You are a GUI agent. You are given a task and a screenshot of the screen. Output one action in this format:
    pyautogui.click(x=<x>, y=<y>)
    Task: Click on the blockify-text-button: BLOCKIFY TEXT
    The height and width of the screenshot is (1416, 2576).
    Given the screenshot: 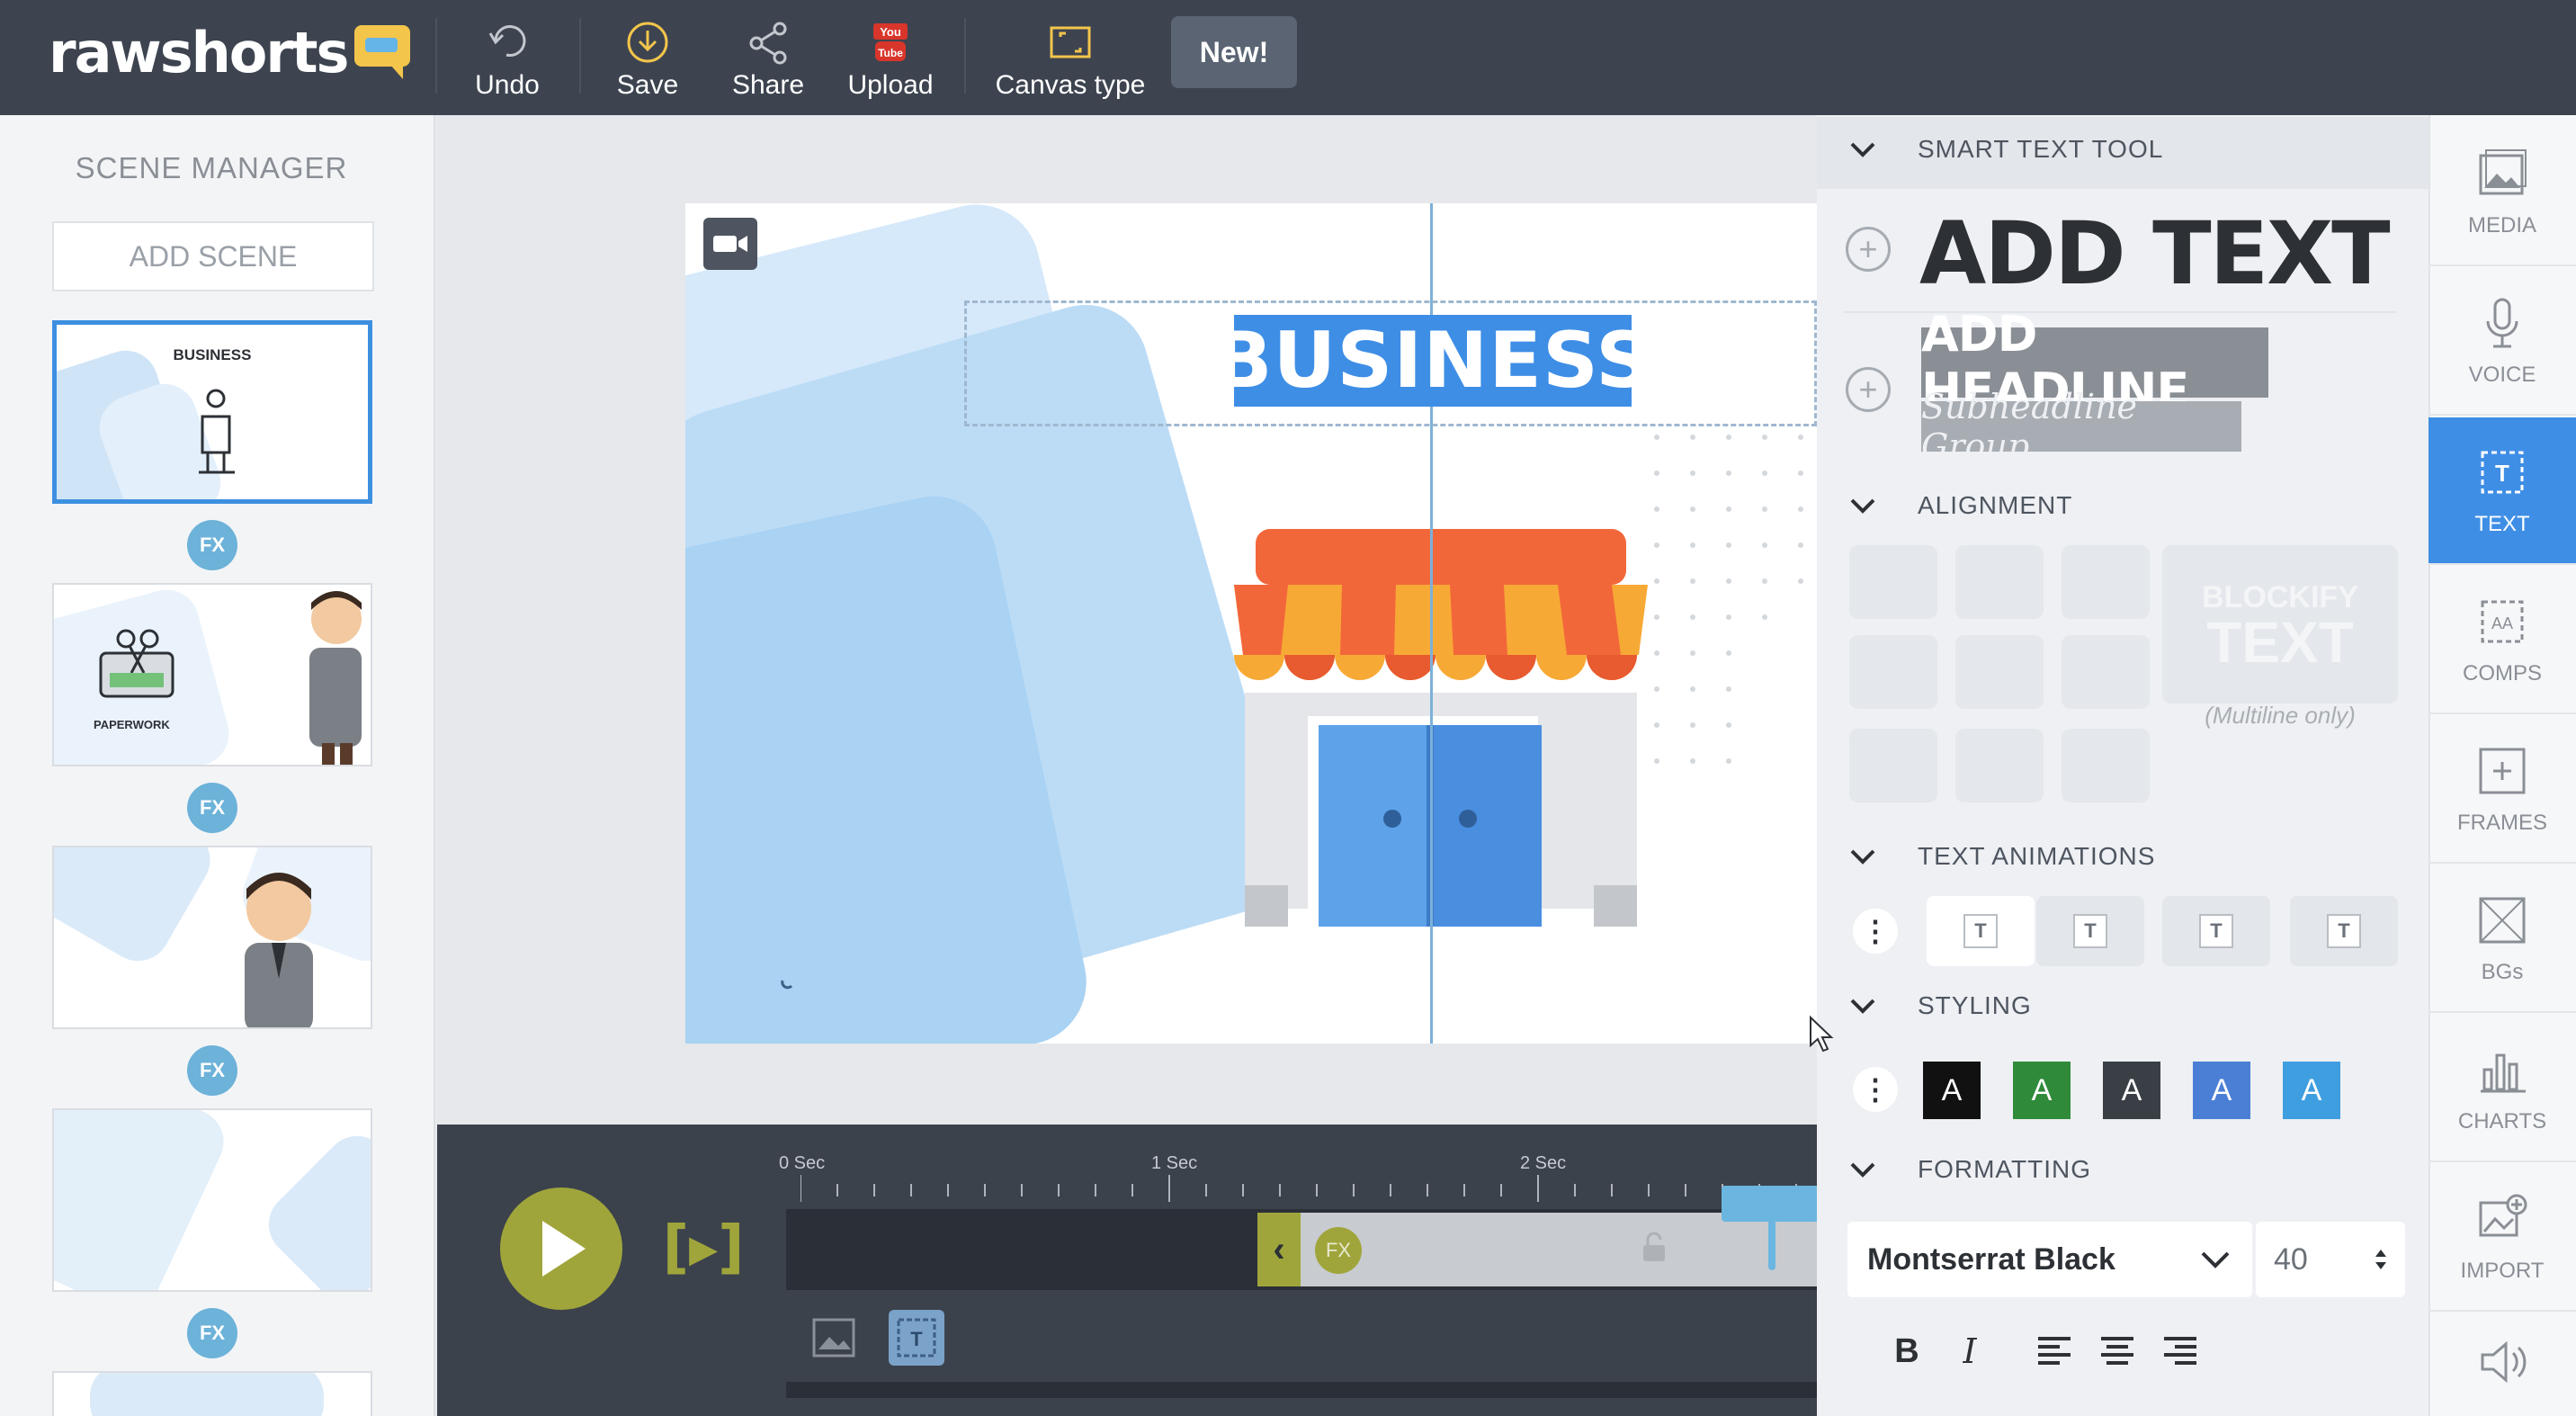 What is the action you would take?
    pyautogui.click(x=2280, y=624)
    